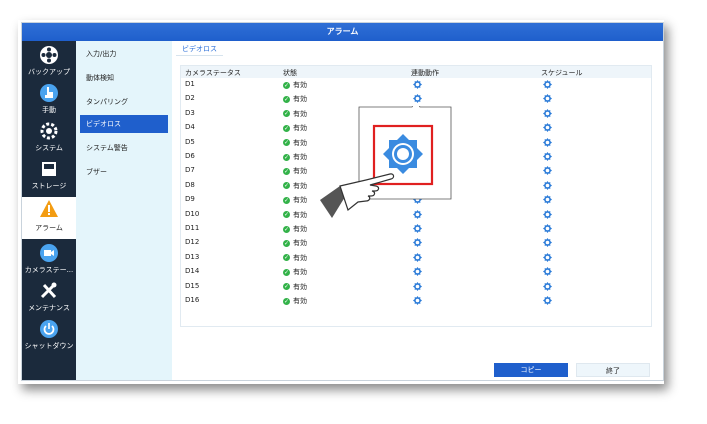  Describe the element at coordinates (124, 54) in the screenshot. I see `submenu-item-io: 入力/出力` at that location.